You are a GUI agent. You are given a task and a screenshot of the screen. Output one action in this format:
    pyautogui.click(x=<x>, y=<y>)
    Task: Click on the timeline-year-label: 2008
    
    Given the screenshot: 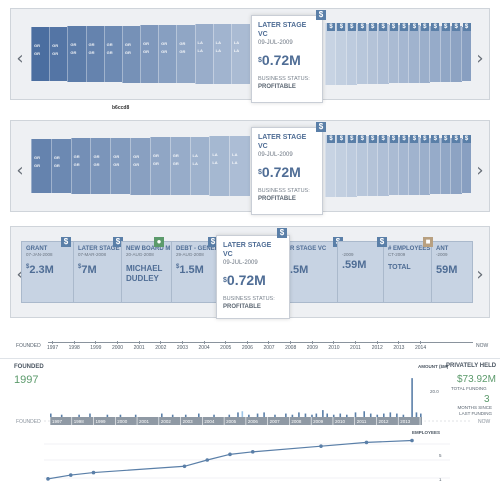 What is the action you would take?
    pyautogui.click(x=290, y=348)
    